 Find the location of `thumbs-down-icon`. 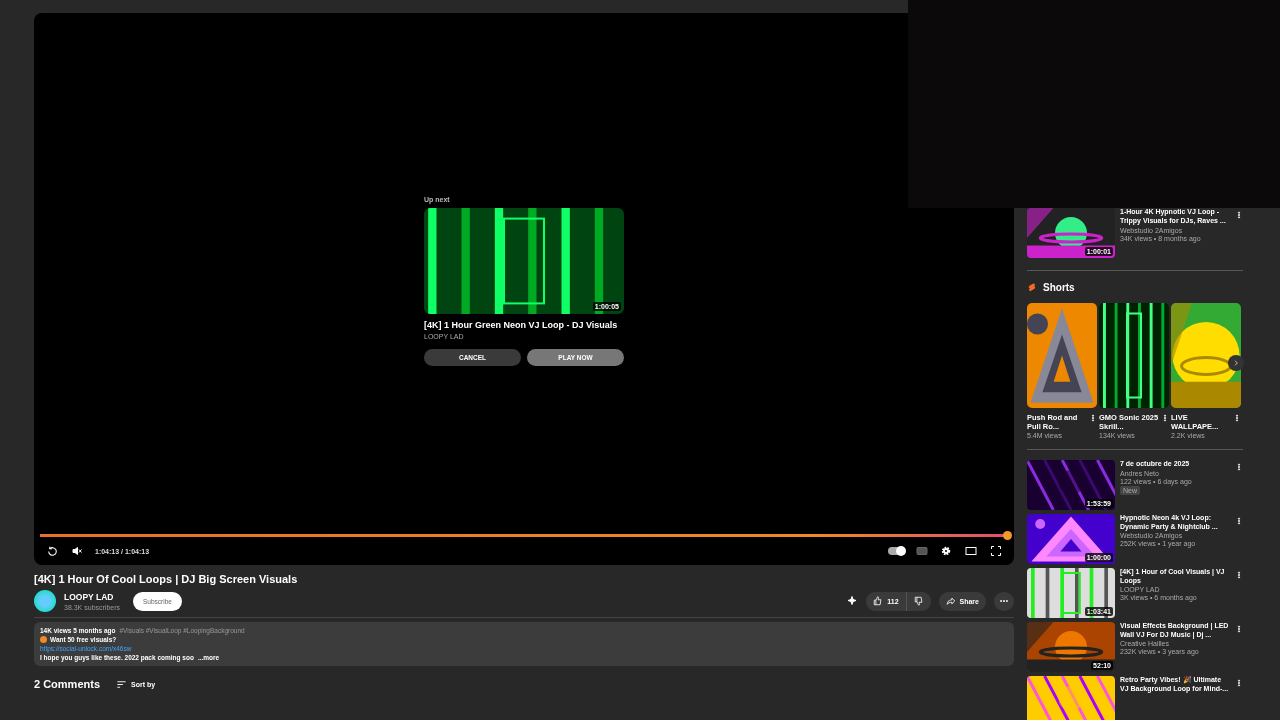

thumbs-down-icon is located at coordinates (918, 601).